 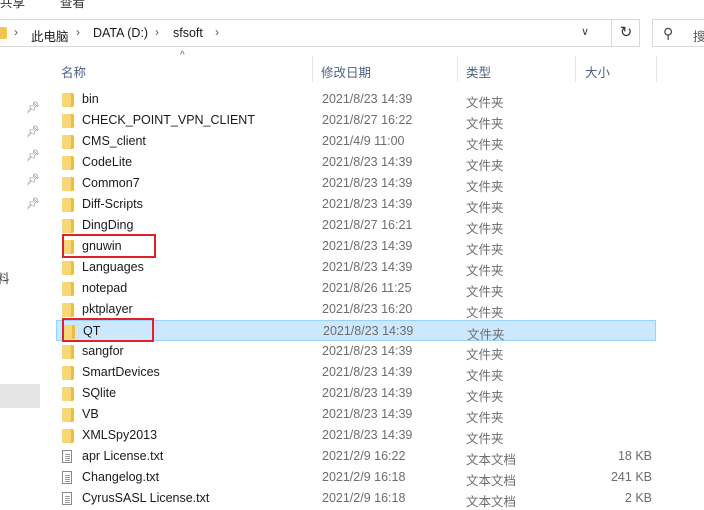 I want to click on file-name: CodeLite, so click(x=107, y=162).